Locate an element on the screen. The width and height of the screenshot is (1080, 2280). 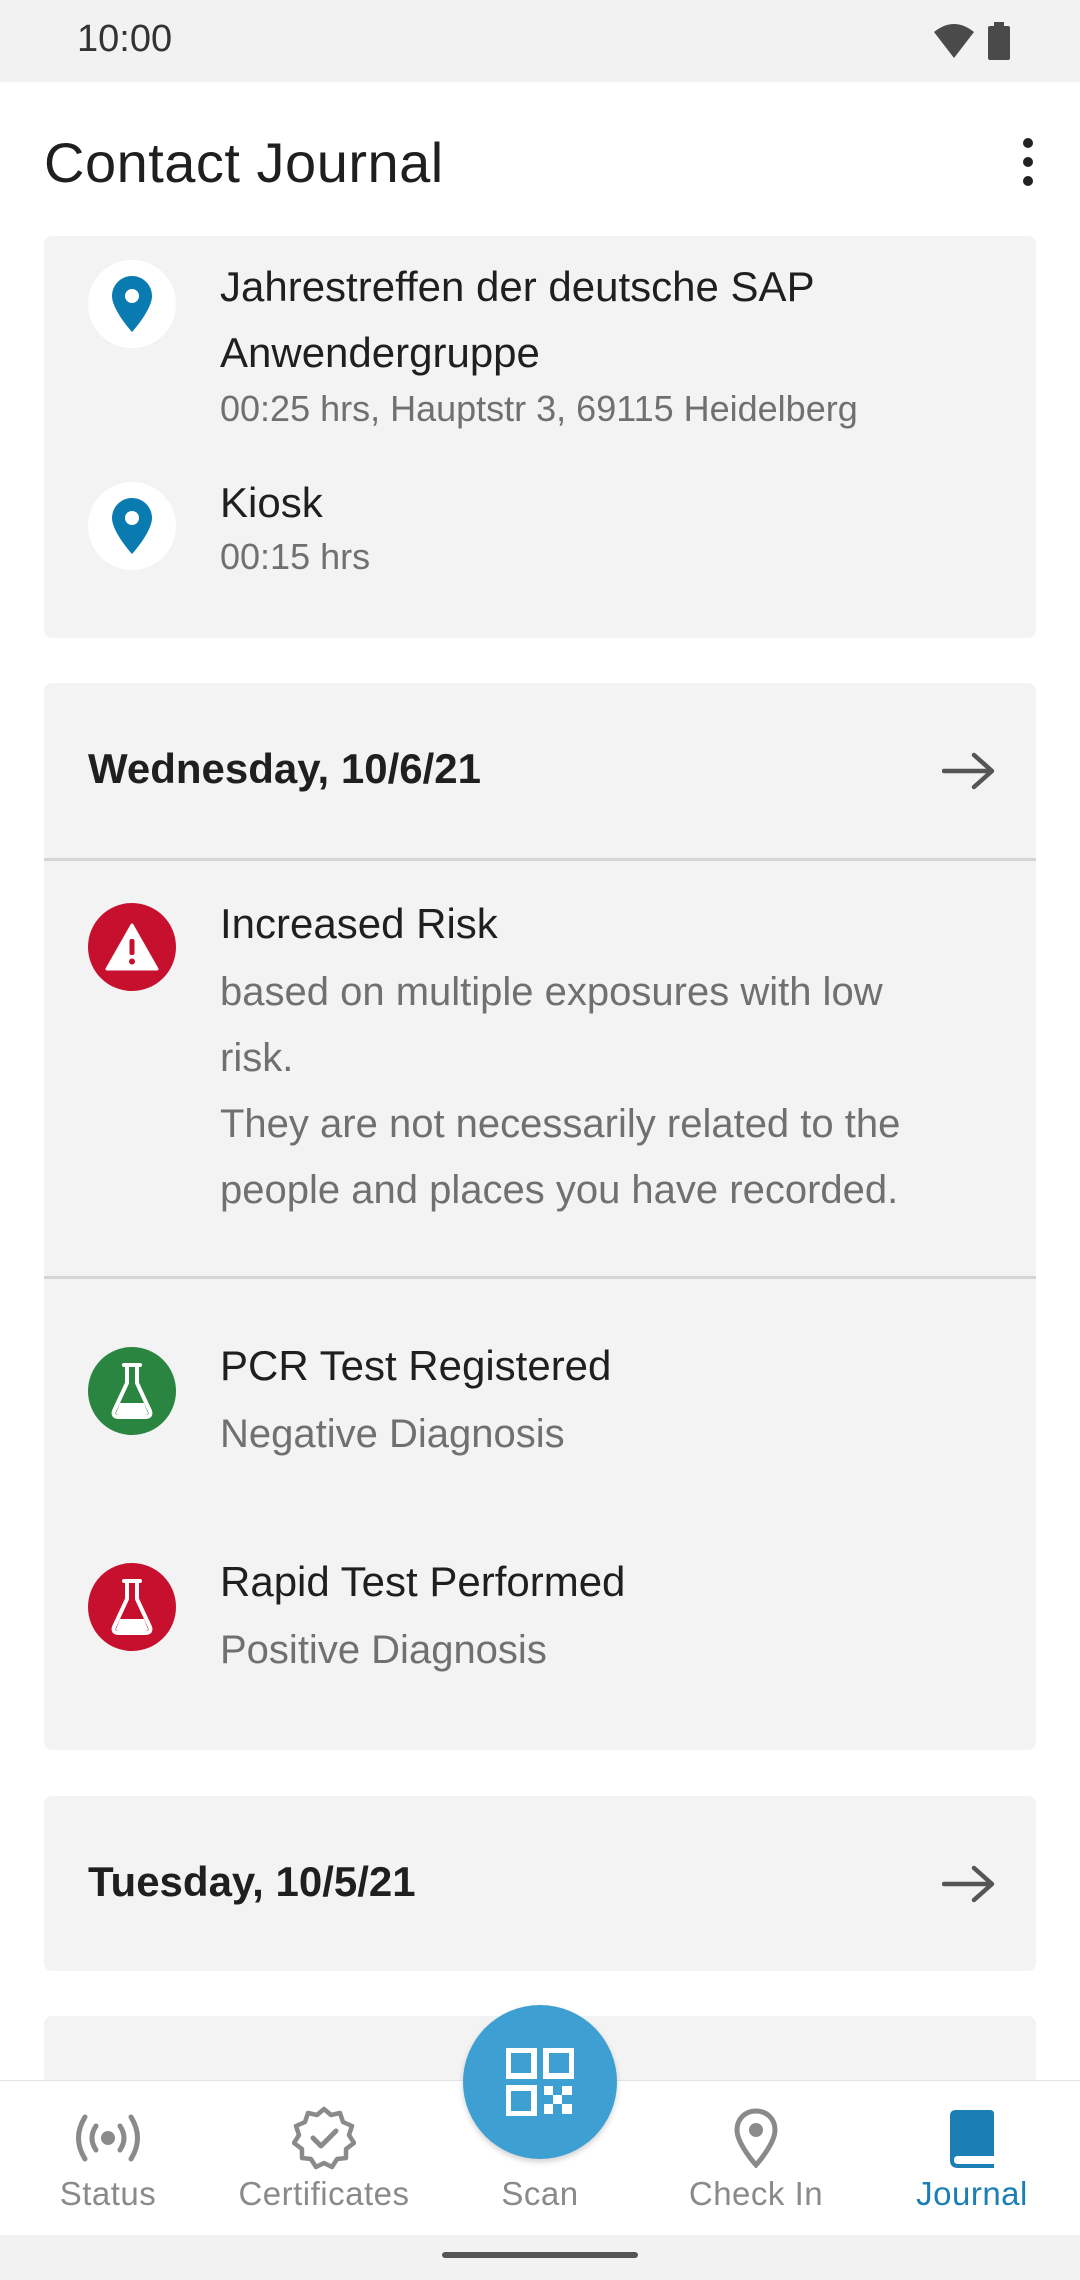
risk-title: Increased Risk is located at coordinates (359, 923).